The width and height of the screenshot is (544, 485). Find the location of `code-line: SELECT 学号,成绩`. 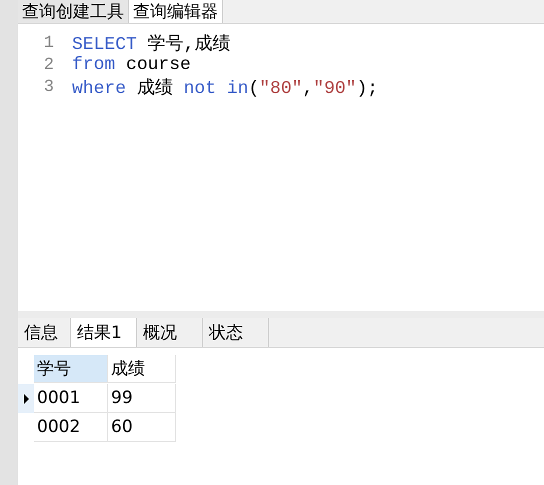

code-line: SELECT 学号,成绩 is located at coordinates (151, 44).